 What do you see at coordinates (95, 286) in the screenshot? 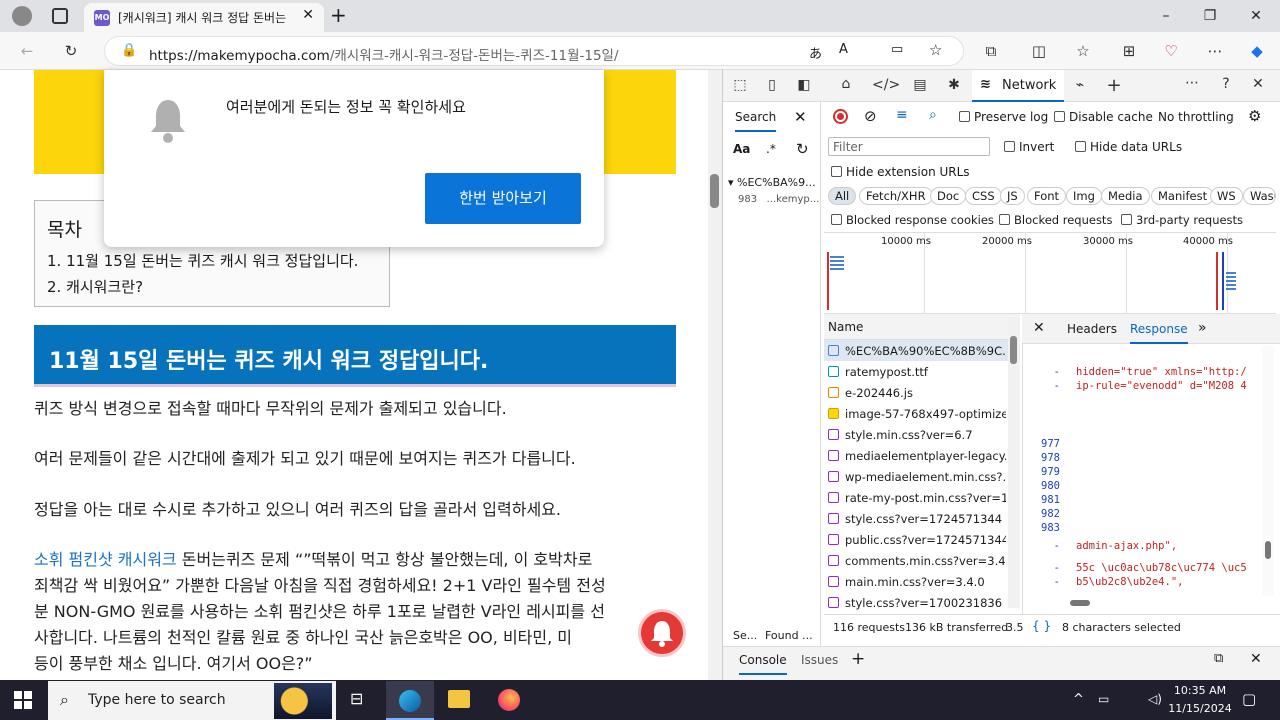
I see `toc-item-2: 2. 캐시워크란?` at bounding box center [95, 286].